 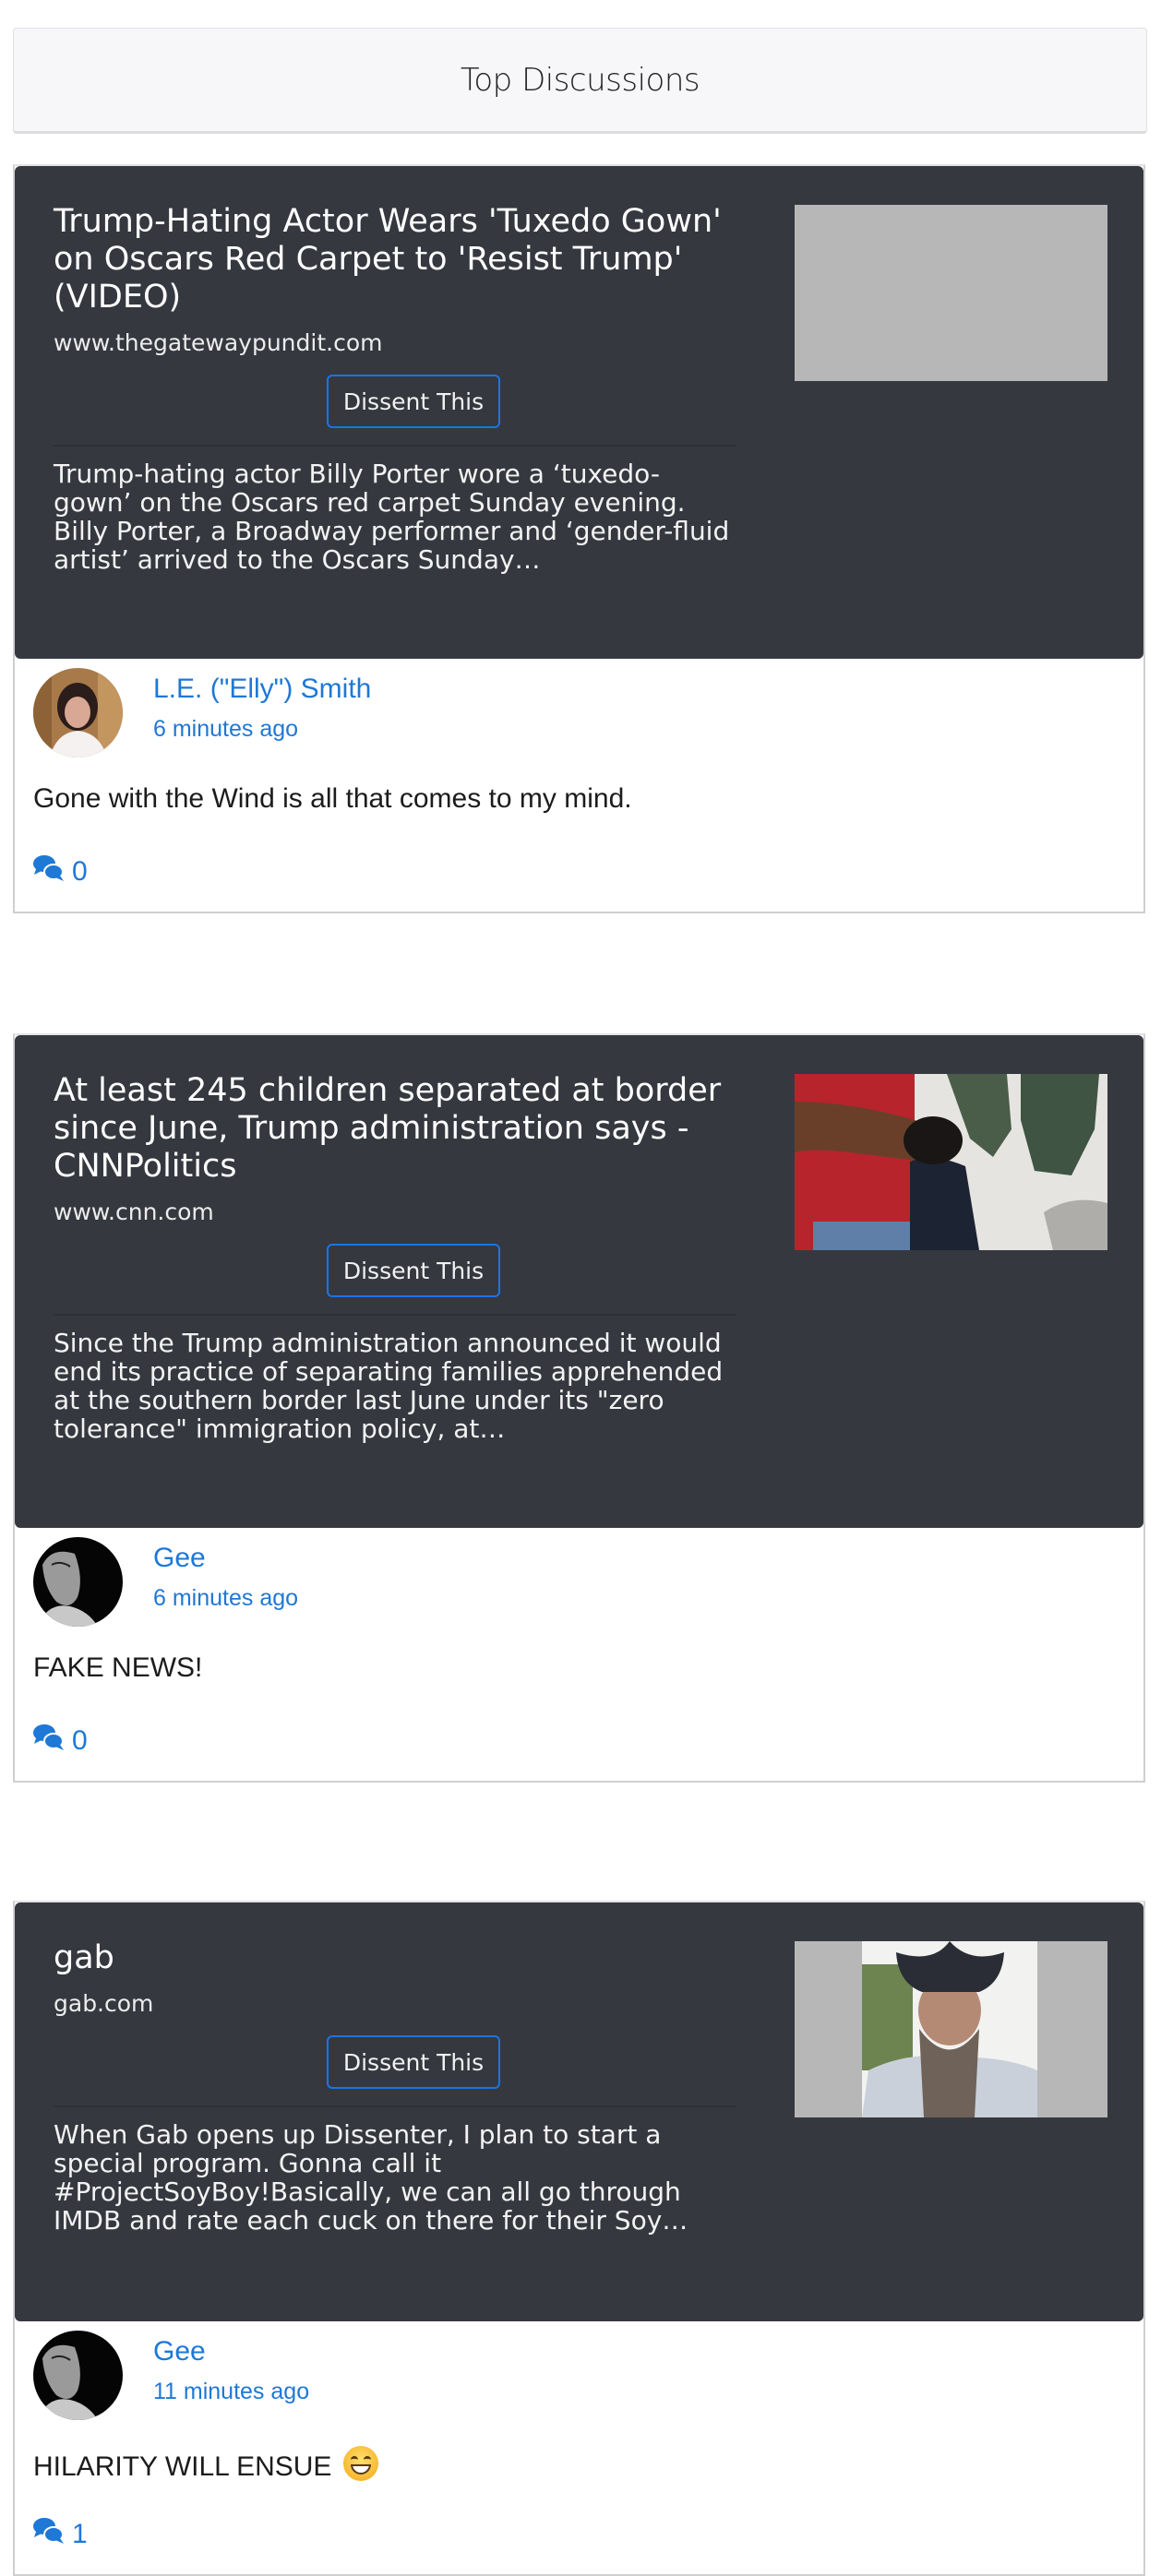 What do you see at coordinates (182, 2466) in the screenshot?
I see `comment-text: HILARITY WILL ENSUE` at bounding box center [182, 2466].